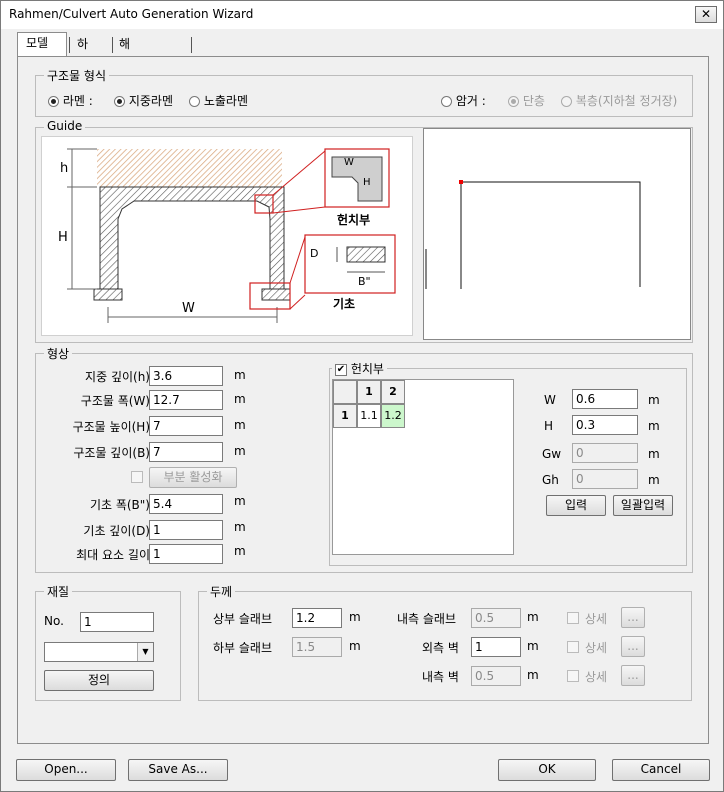 The height and width of the screenshot is (792, 724). I want to click on haunch-H-label: H, so click(549, 426).